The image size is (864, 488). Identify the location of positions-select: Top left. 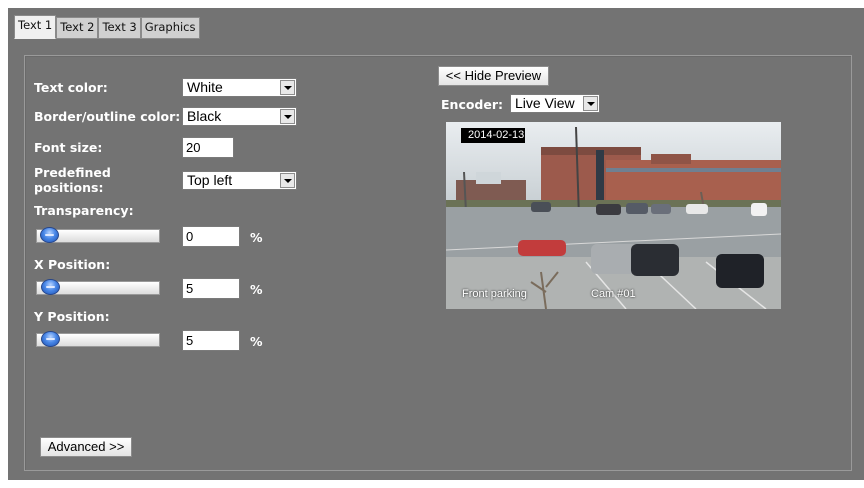
(239, 180).